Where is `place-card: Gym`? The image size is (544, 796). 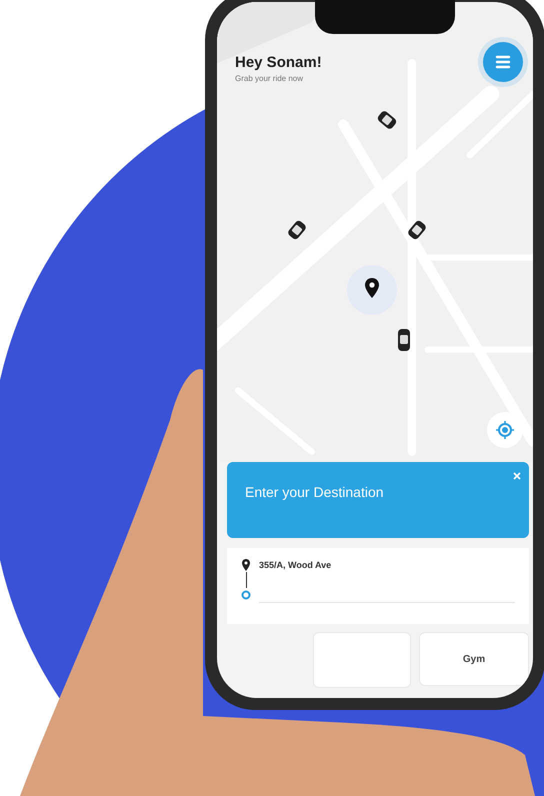 place-card: Gym is located at coordinates (474, 659).